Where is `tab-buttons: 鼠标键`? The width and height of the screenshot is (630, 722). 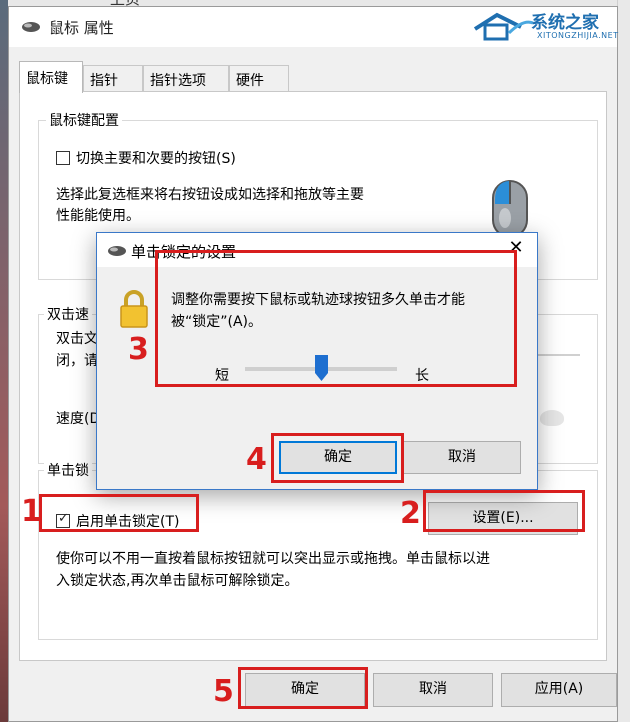 tab-buttons: 鼠标键 is located at coordinates (51, 77).